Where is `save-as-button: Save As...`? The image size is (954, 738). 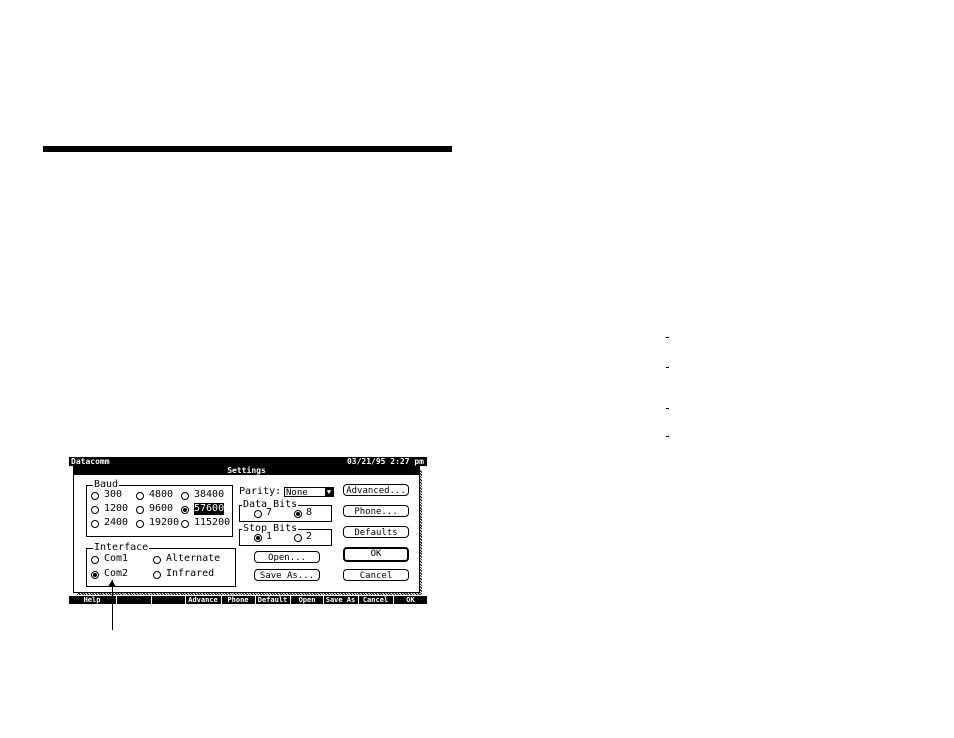
save-as-button: Save As... is located at coordinates (287, 575).